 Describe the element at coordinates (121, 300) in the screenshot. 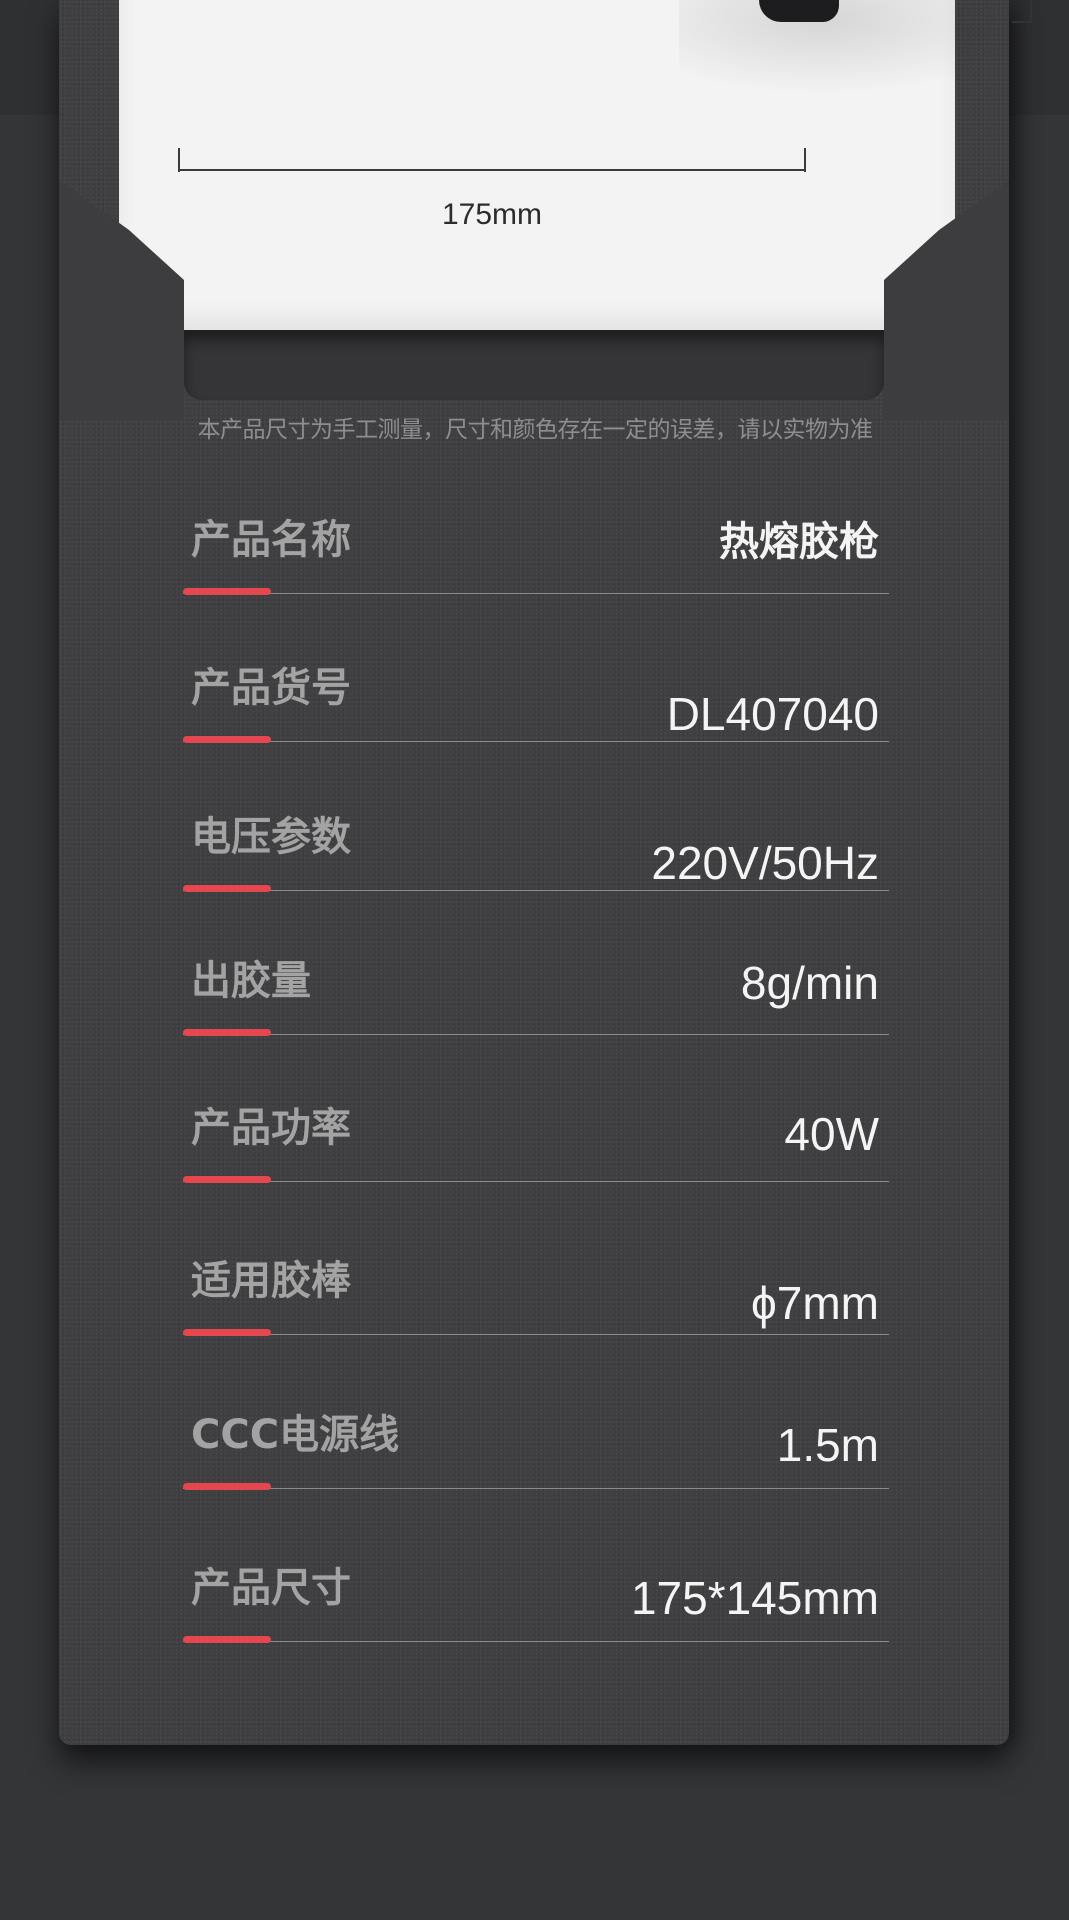

I see `left-pocket-flap` at that location.